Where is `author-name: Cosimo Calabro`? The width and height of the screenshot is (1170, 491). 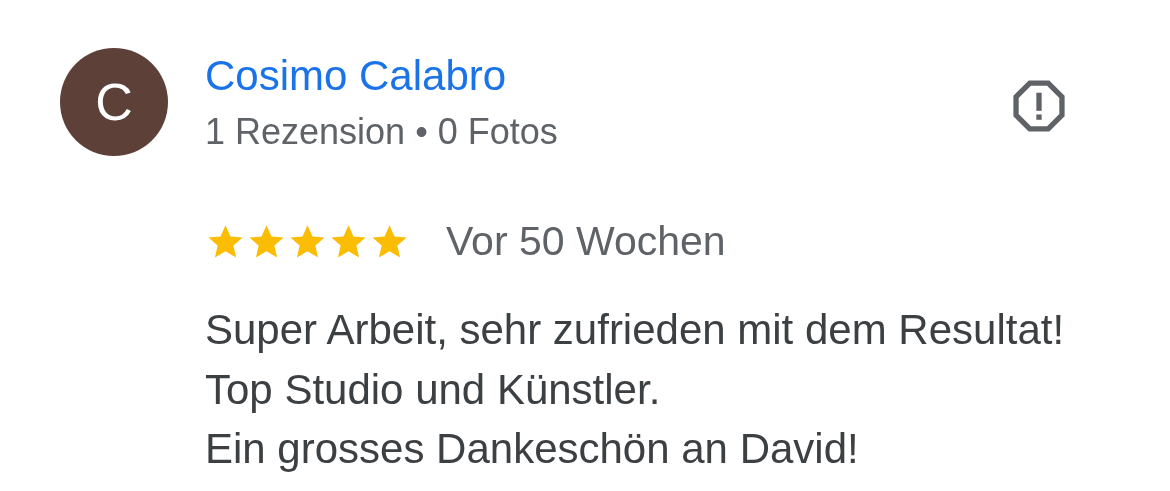 author-name: Cosimo Calabro is located at coordinates (607, 76).